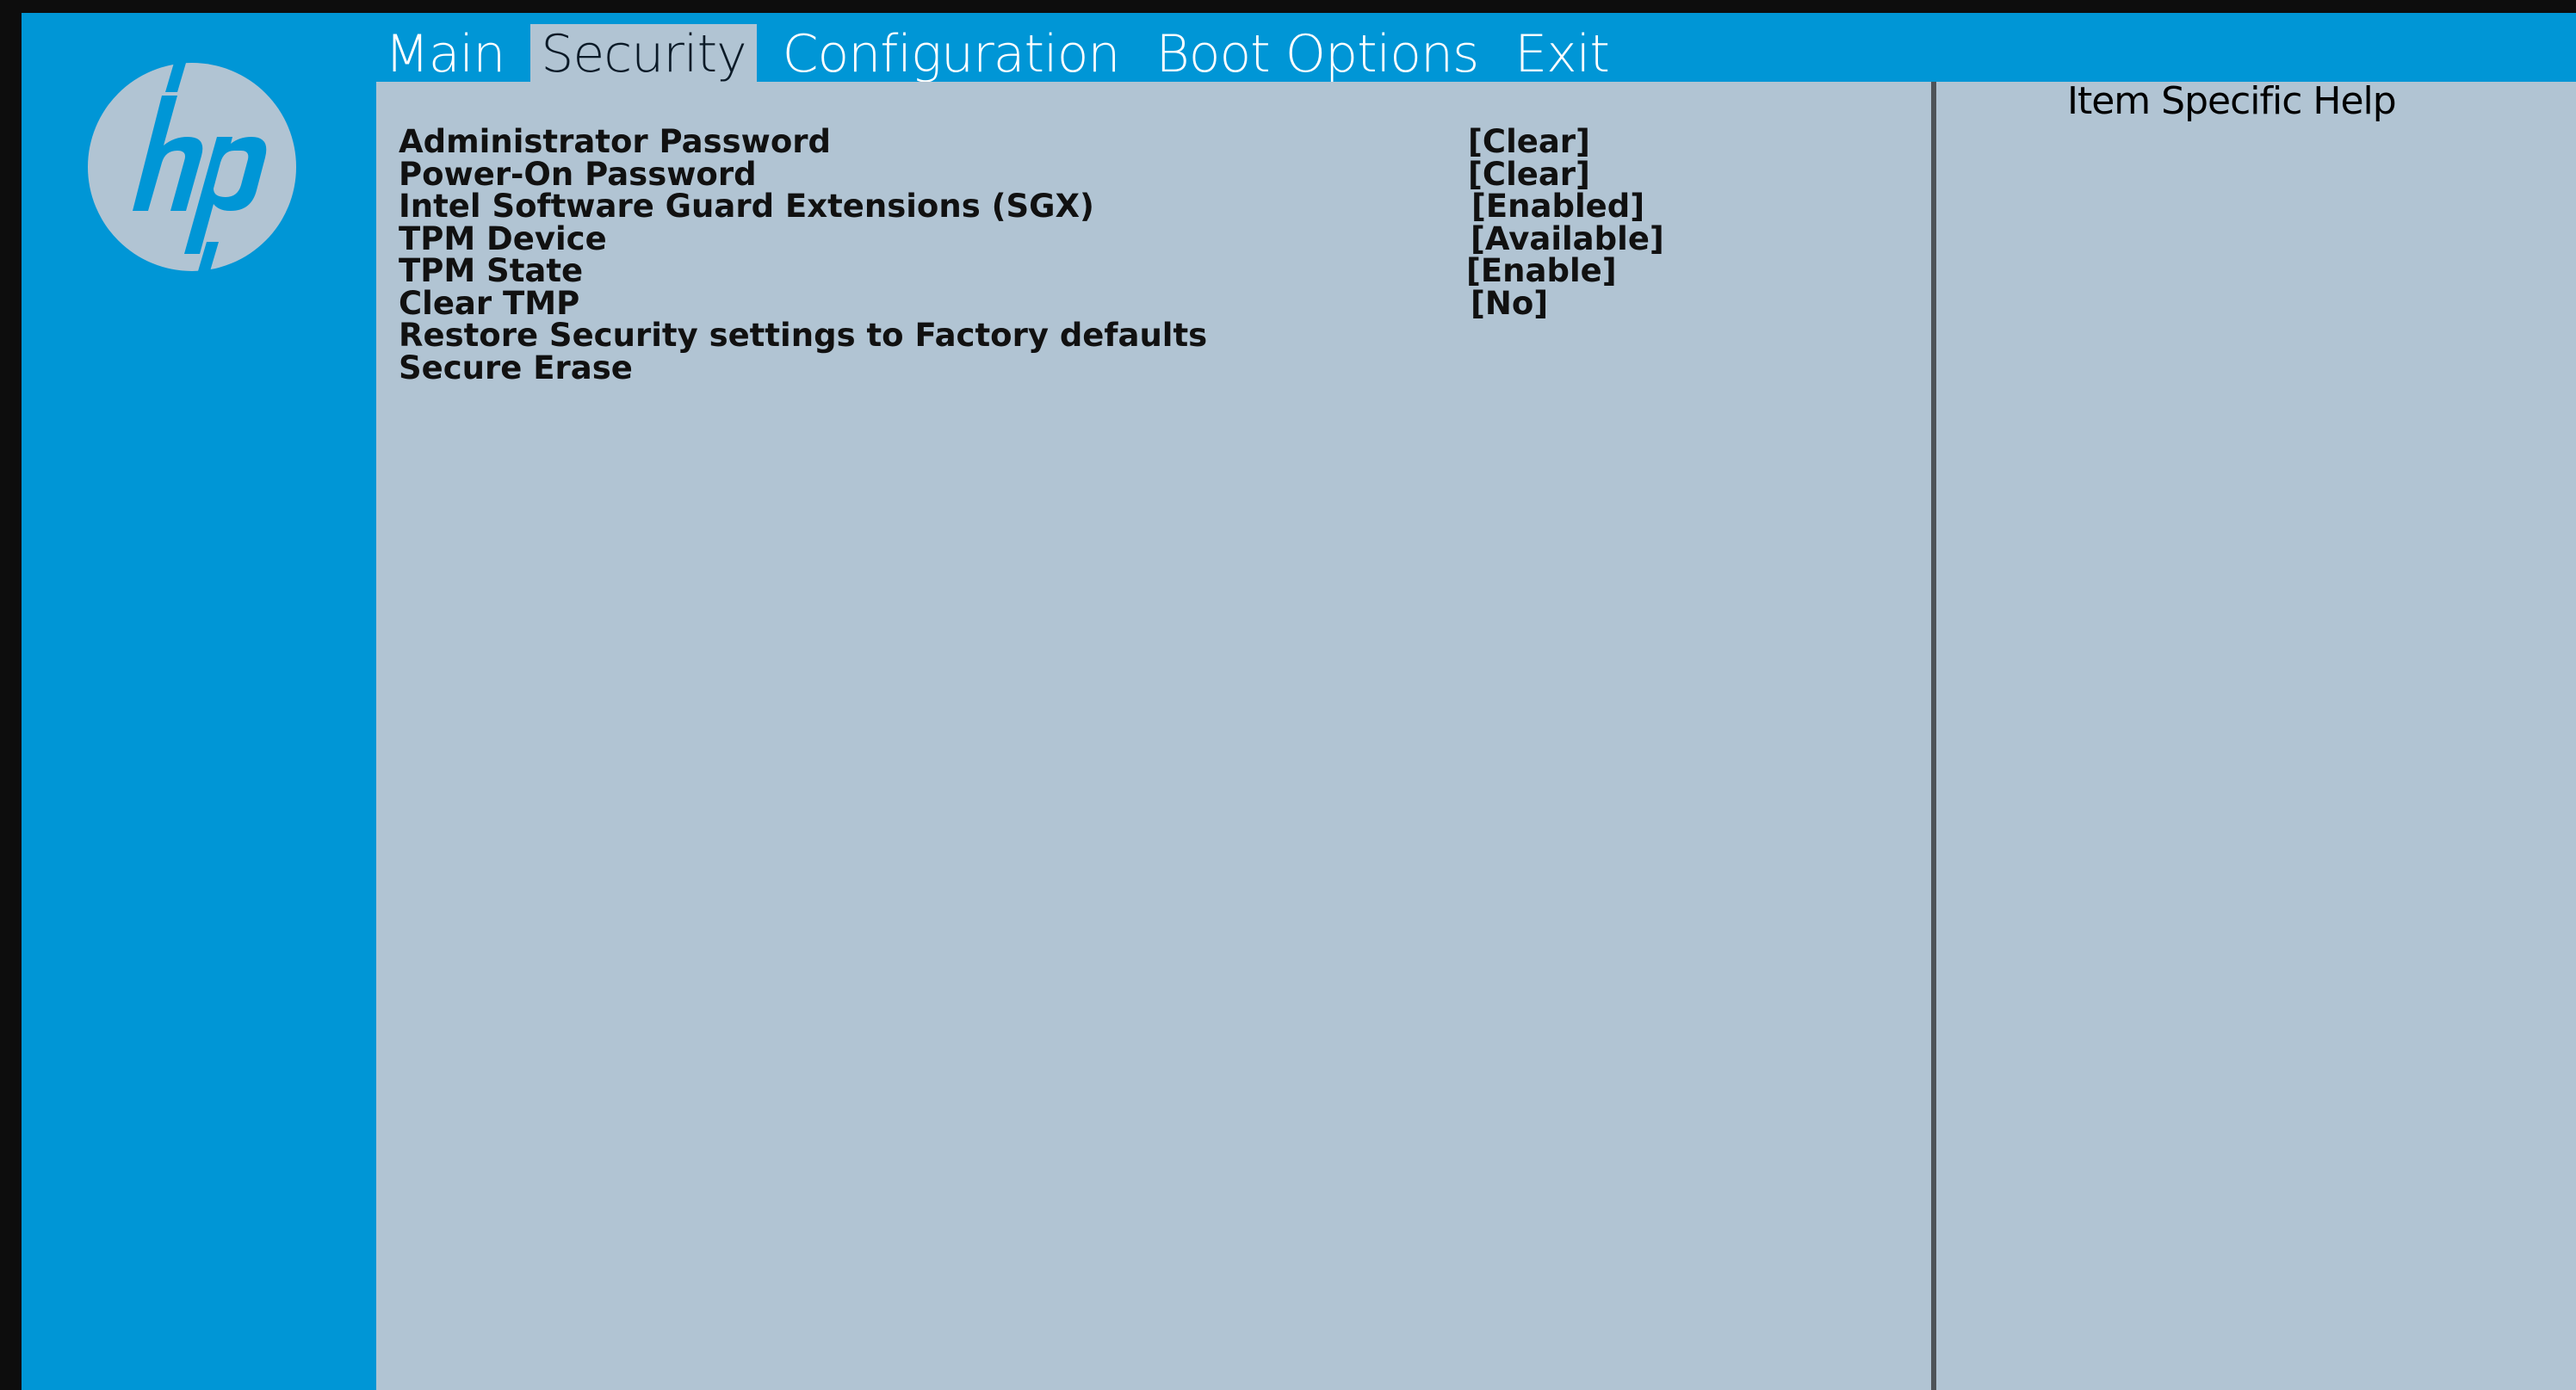 The image size is (2576, 1390). Describe the element at coordinates (1510, 303) in the screenshot. I see `setting-value: [No]` at that location.